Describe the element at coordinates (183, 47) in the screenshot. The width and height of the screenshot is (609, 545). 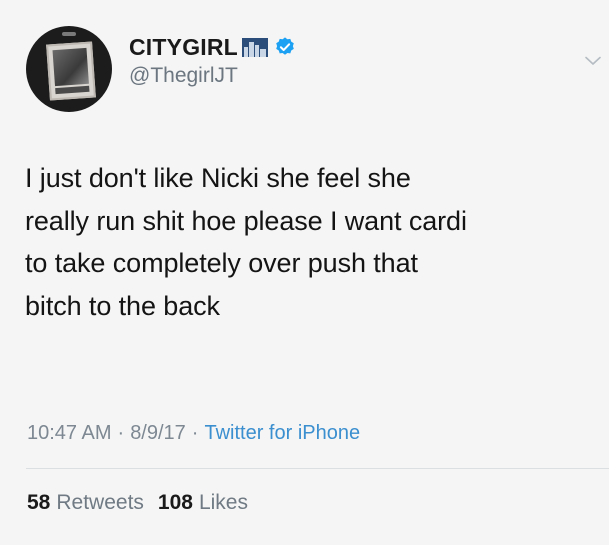
I see `display-name: CITYGIRL` at that location.